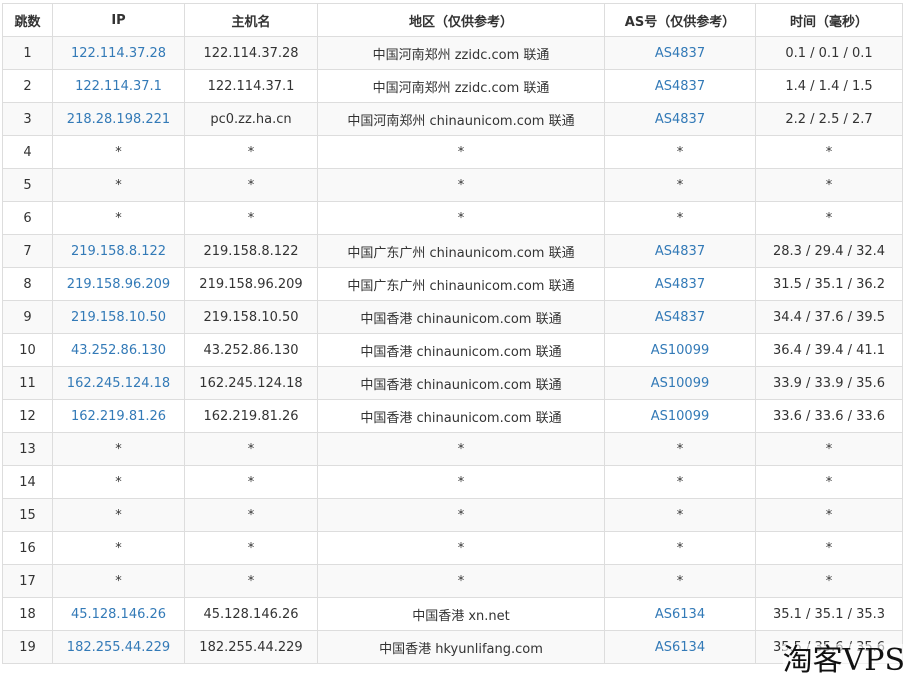 The height and width of the screenshot is (678, 907). Describe the element at coordinates (27, 185) in the screenshot. I see `hop-cell: 5` at that location.